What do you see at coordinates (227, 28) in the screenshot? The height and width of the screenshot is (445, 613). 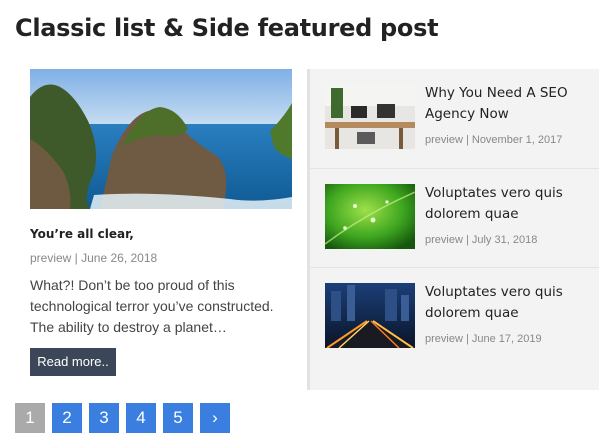 I see `section-title: Classic list & Side featured post` at bounding box center [227, 28].